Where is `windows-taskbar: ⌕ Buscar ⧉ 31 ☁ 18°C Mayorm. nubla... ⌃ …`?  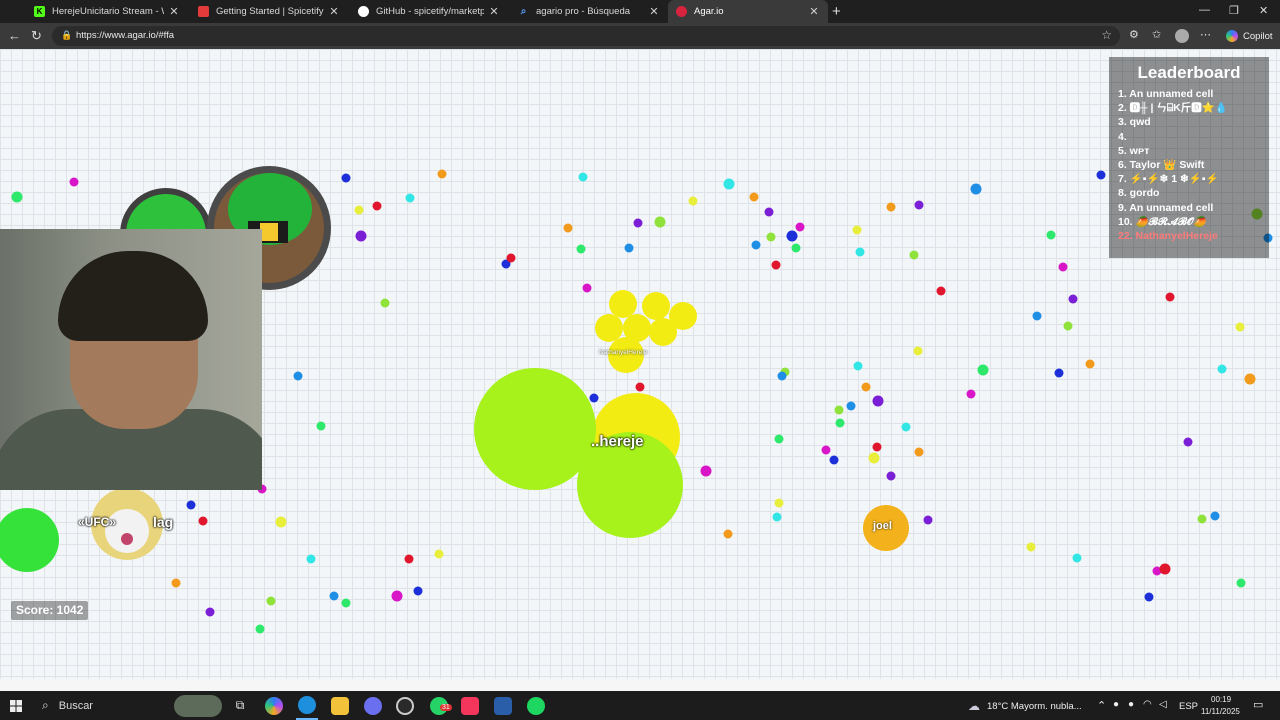 windows-taskbar: ⌕ Buscar ⧉ 31 ☁ 18°C Mayorm. nubla... ⌃ … is located at coordinates (640, 705).